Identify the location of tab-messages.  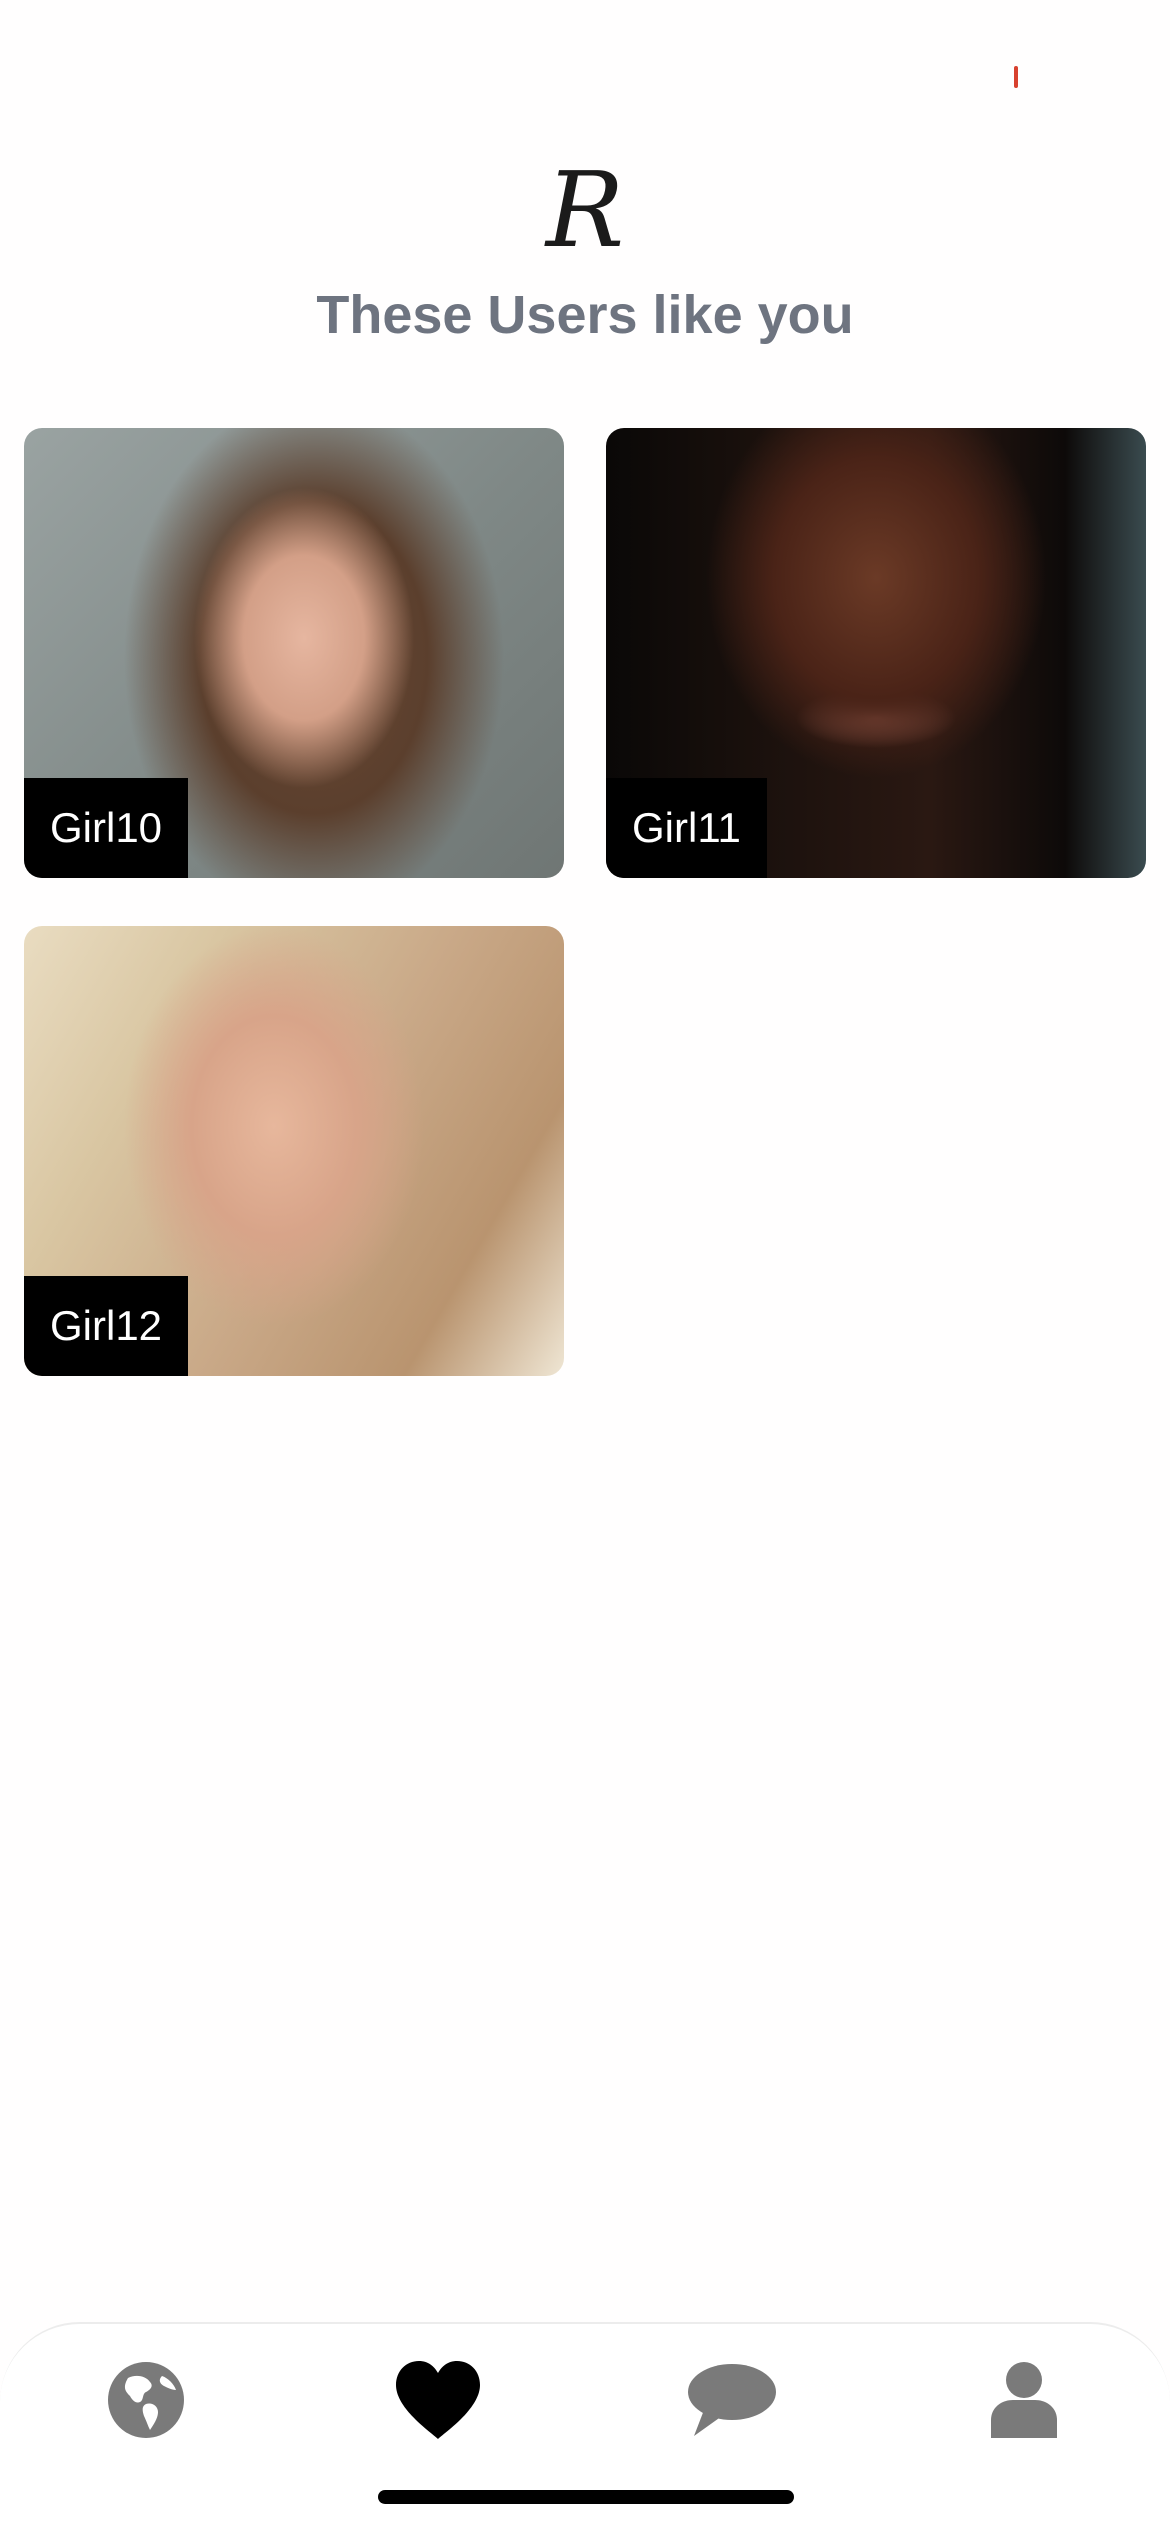
(732, 2400).